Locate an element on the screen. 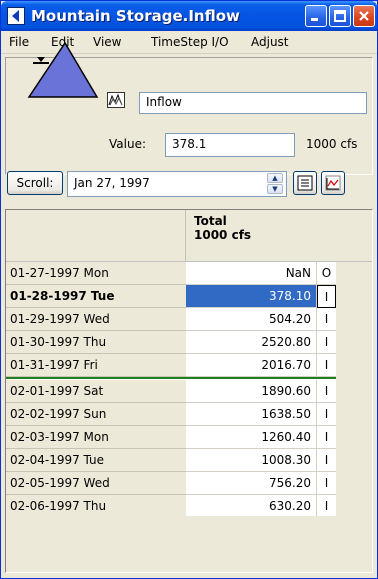 This screenshot has width=378, height=579. reservoir-icon is located at coordinates (61, 71).